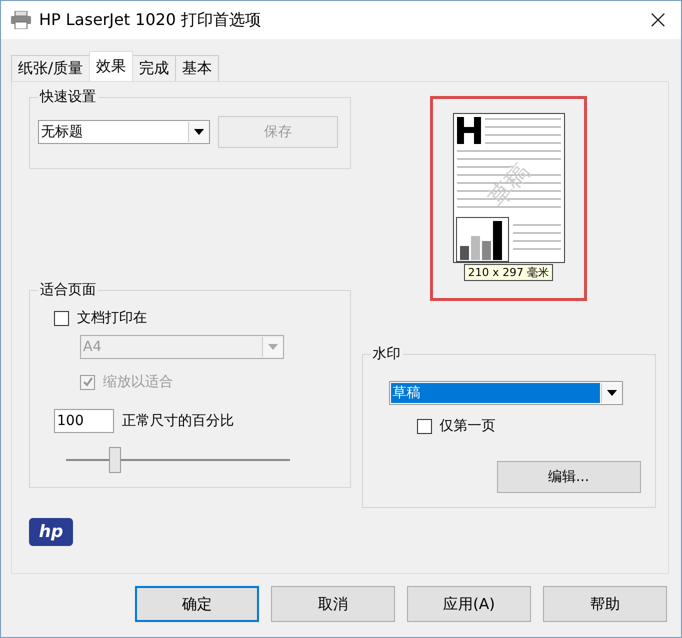 Image resolution: width=682 pixels, height=638 pixels. Describe the element at coordinates (21, 20) in the screenshot. I see `printer-icon` at that location.